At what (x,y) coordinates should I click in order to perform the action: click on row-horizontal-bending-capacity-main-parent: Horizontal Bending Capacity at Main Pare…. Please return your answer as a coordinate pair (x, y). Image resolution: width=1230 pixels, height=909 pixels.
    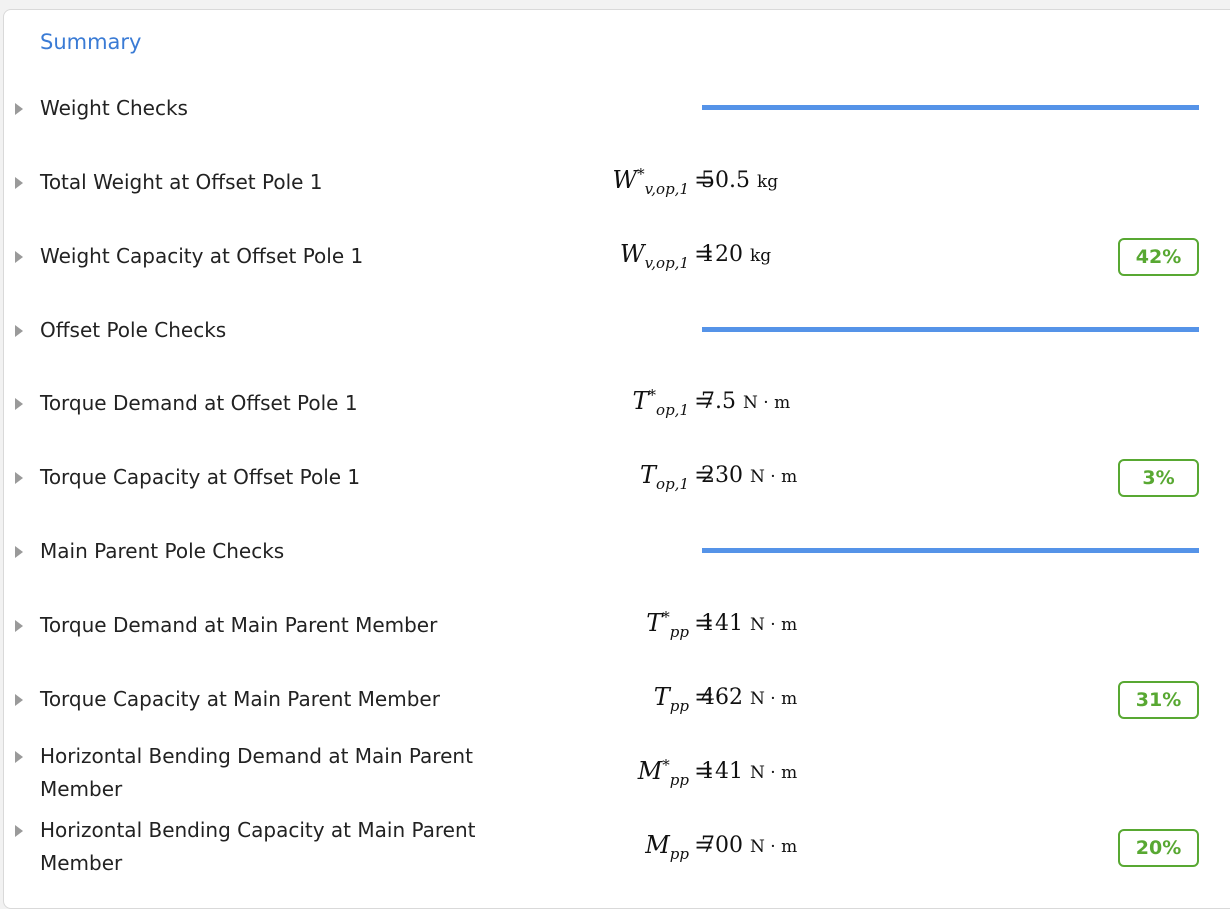
    Looking at the image, I should click on (617, 847).